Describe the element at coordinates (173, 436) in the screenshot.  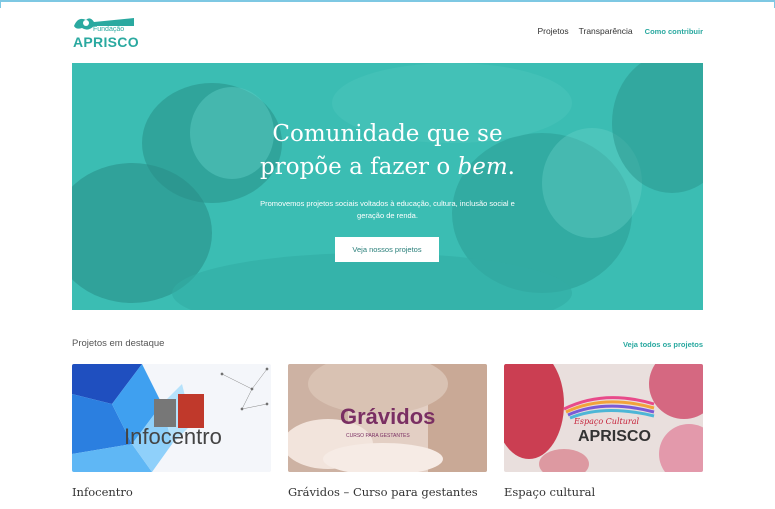
I see `svg-text: Infocentro` at that location.